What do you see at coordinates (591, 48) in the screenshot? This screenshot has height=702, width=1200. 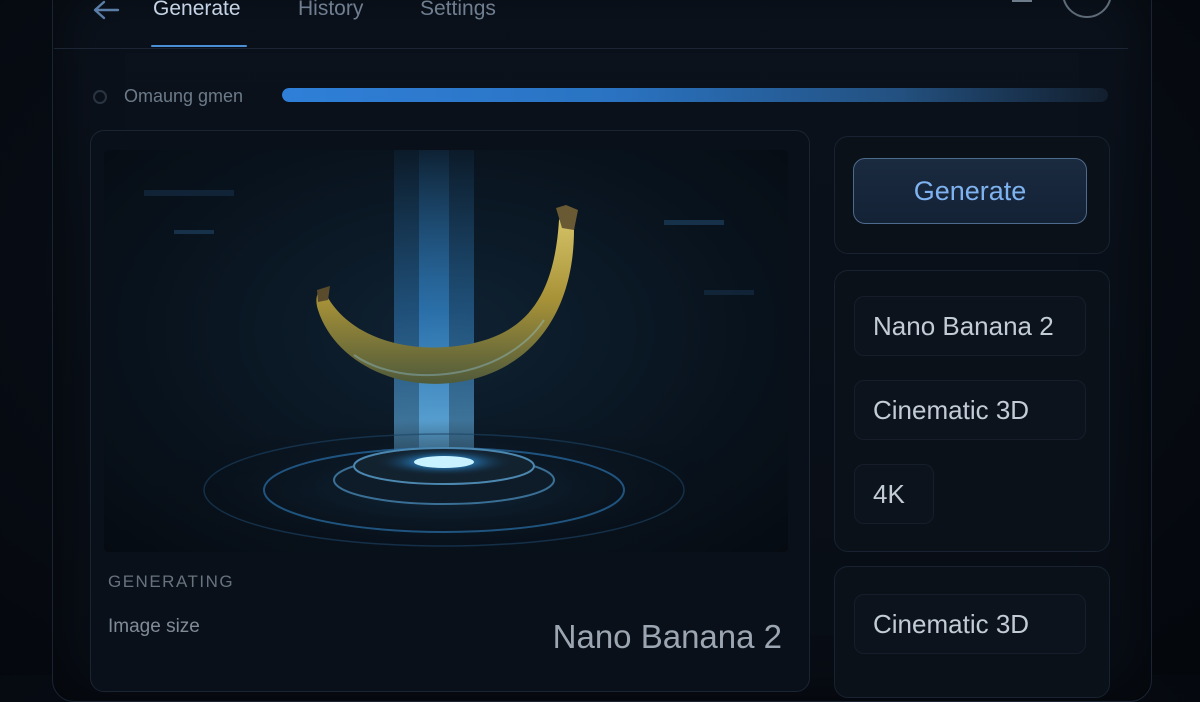 I see `nav-divider` at bounding box center [591, 48].